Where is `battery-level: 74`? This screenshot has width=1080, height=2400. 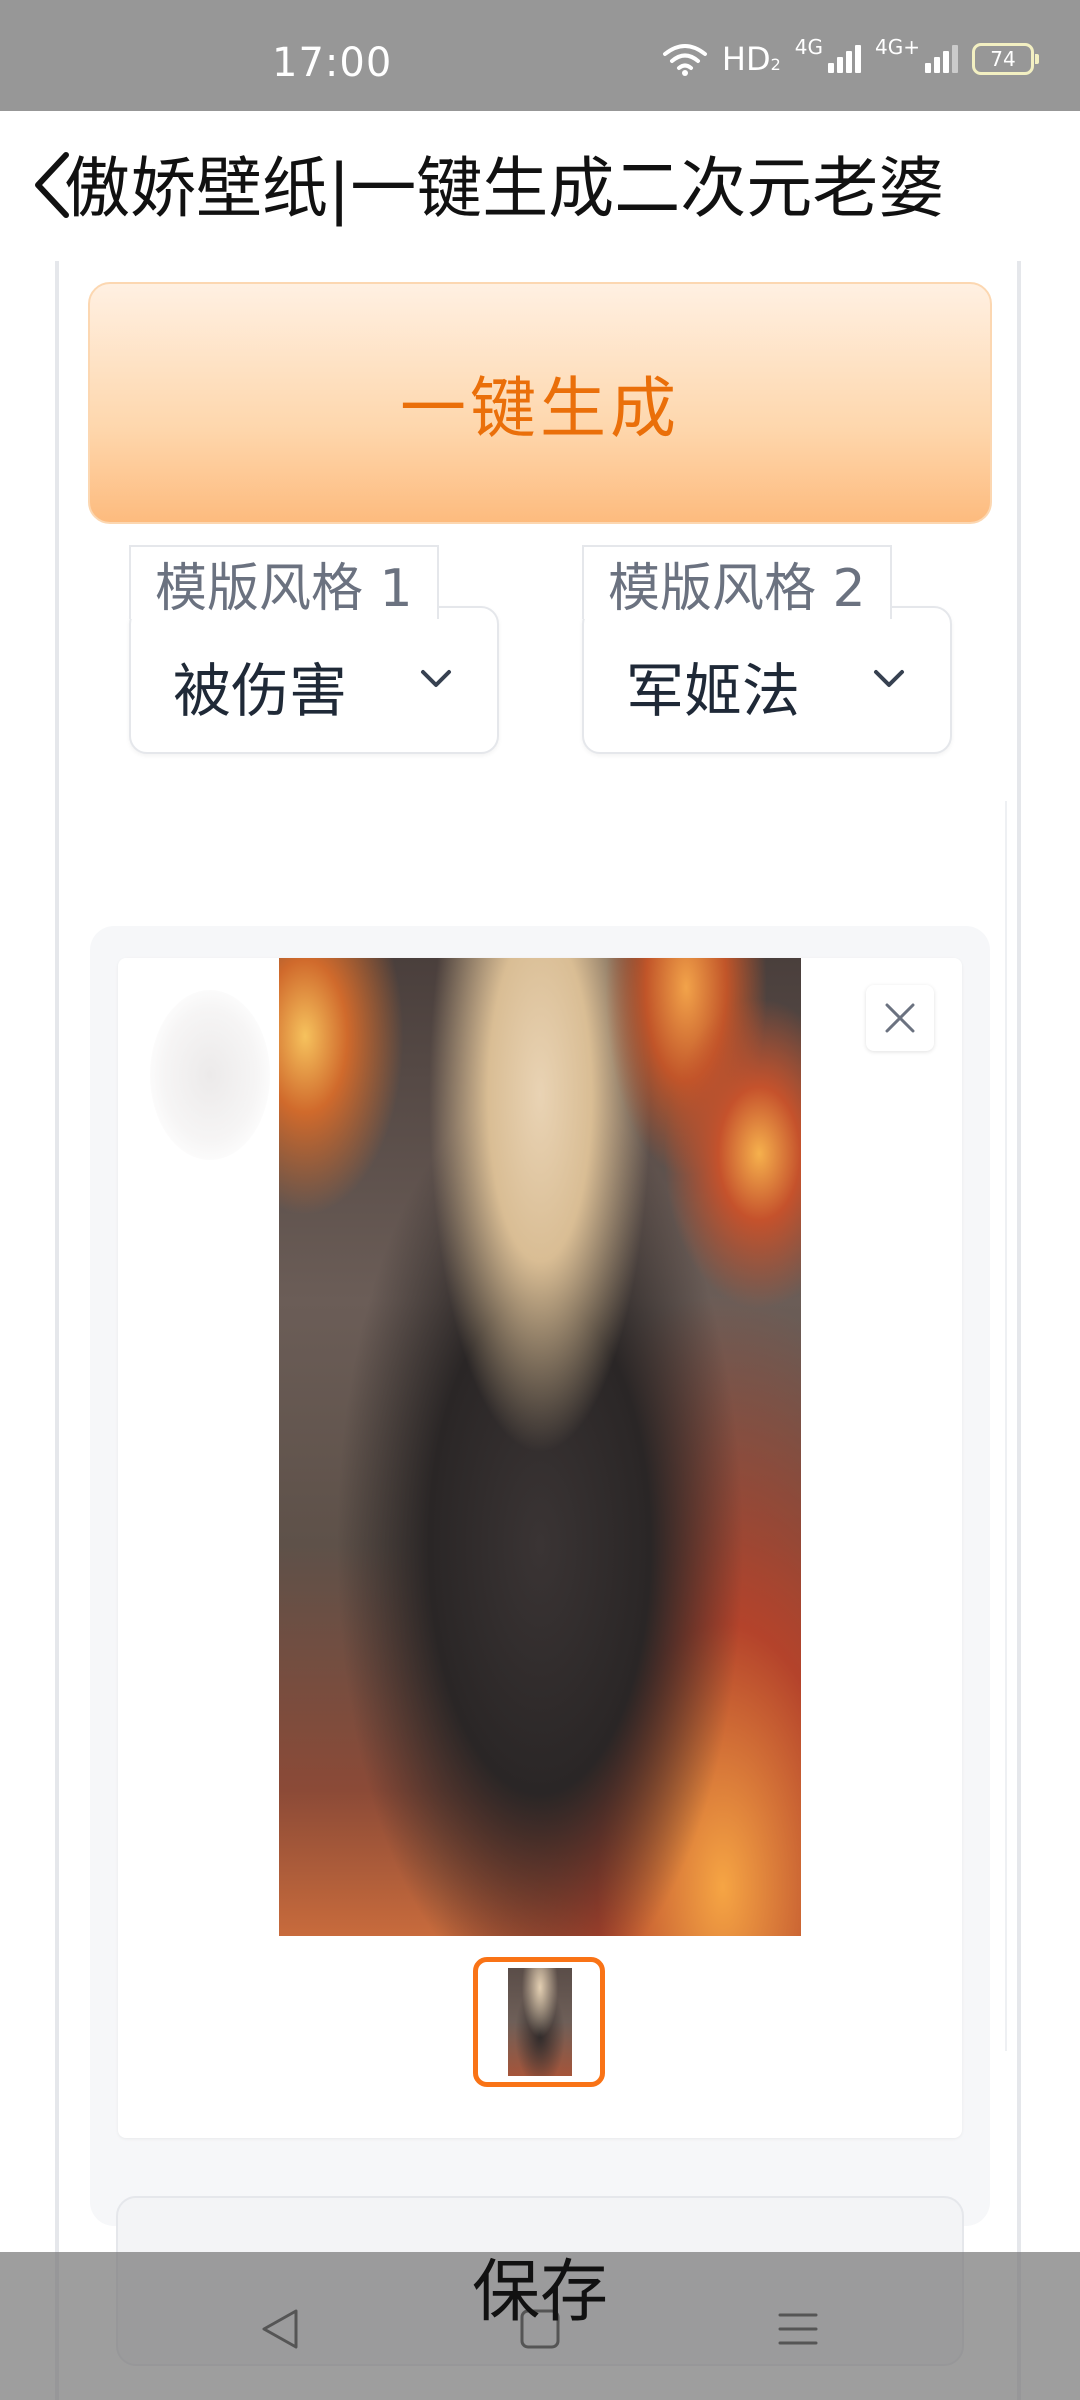
battery-level: 74 is located at coordinates (1003, 59).